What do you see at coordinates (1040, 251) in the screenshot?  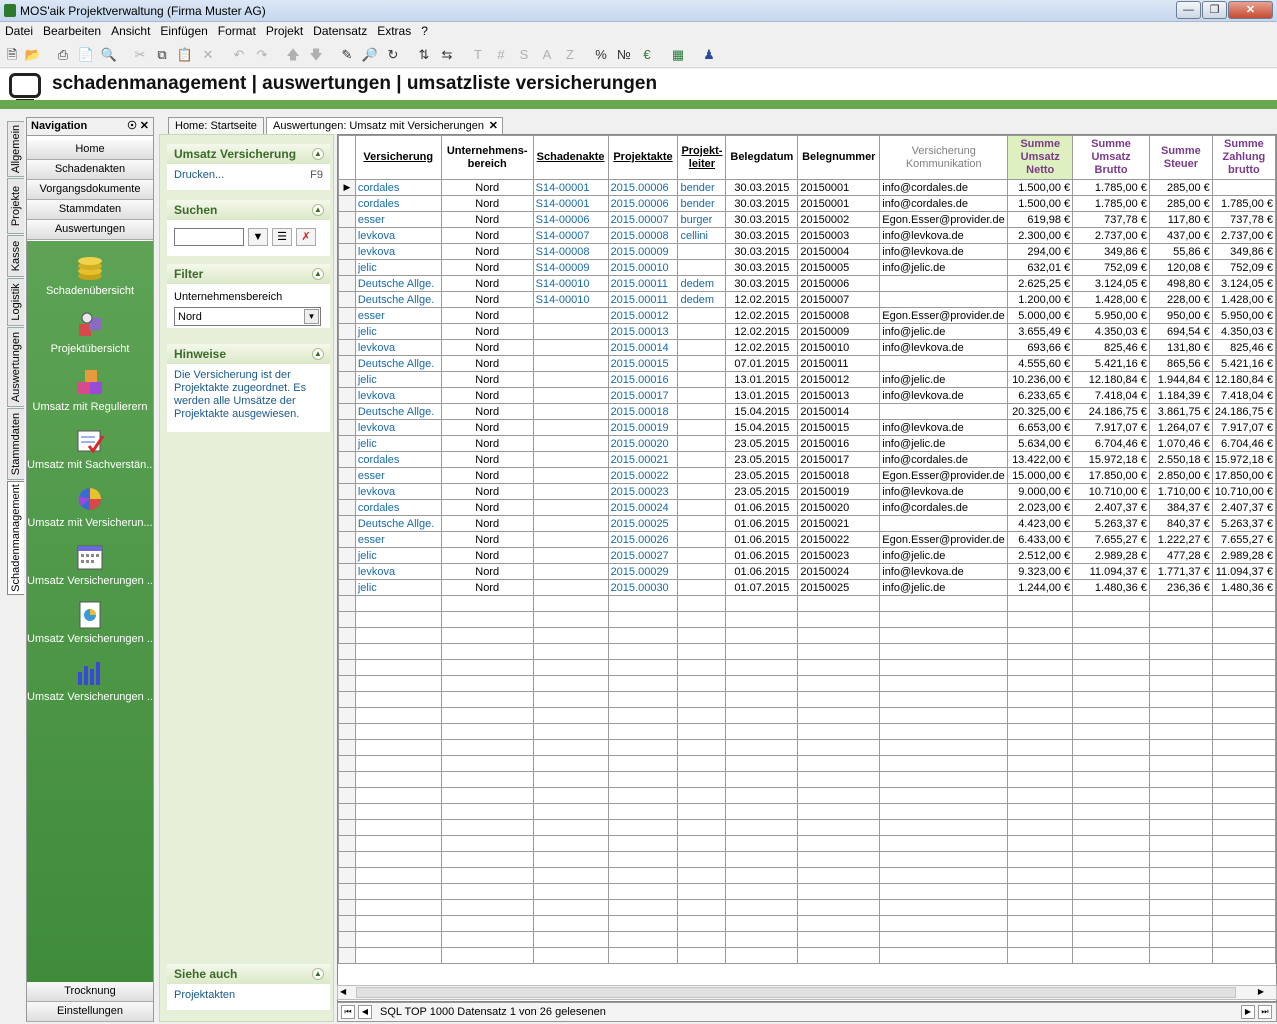 I see `cell-umsatz-netto: 294,00 €` at bounding box center [1040, 251].